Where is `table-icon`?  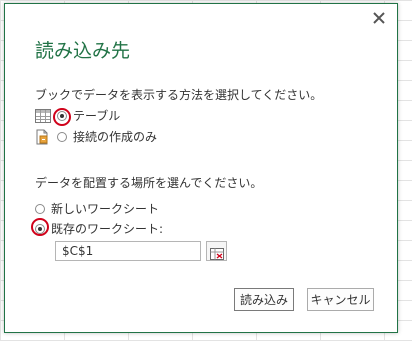
table-icon is located at coordinates (43, 115).